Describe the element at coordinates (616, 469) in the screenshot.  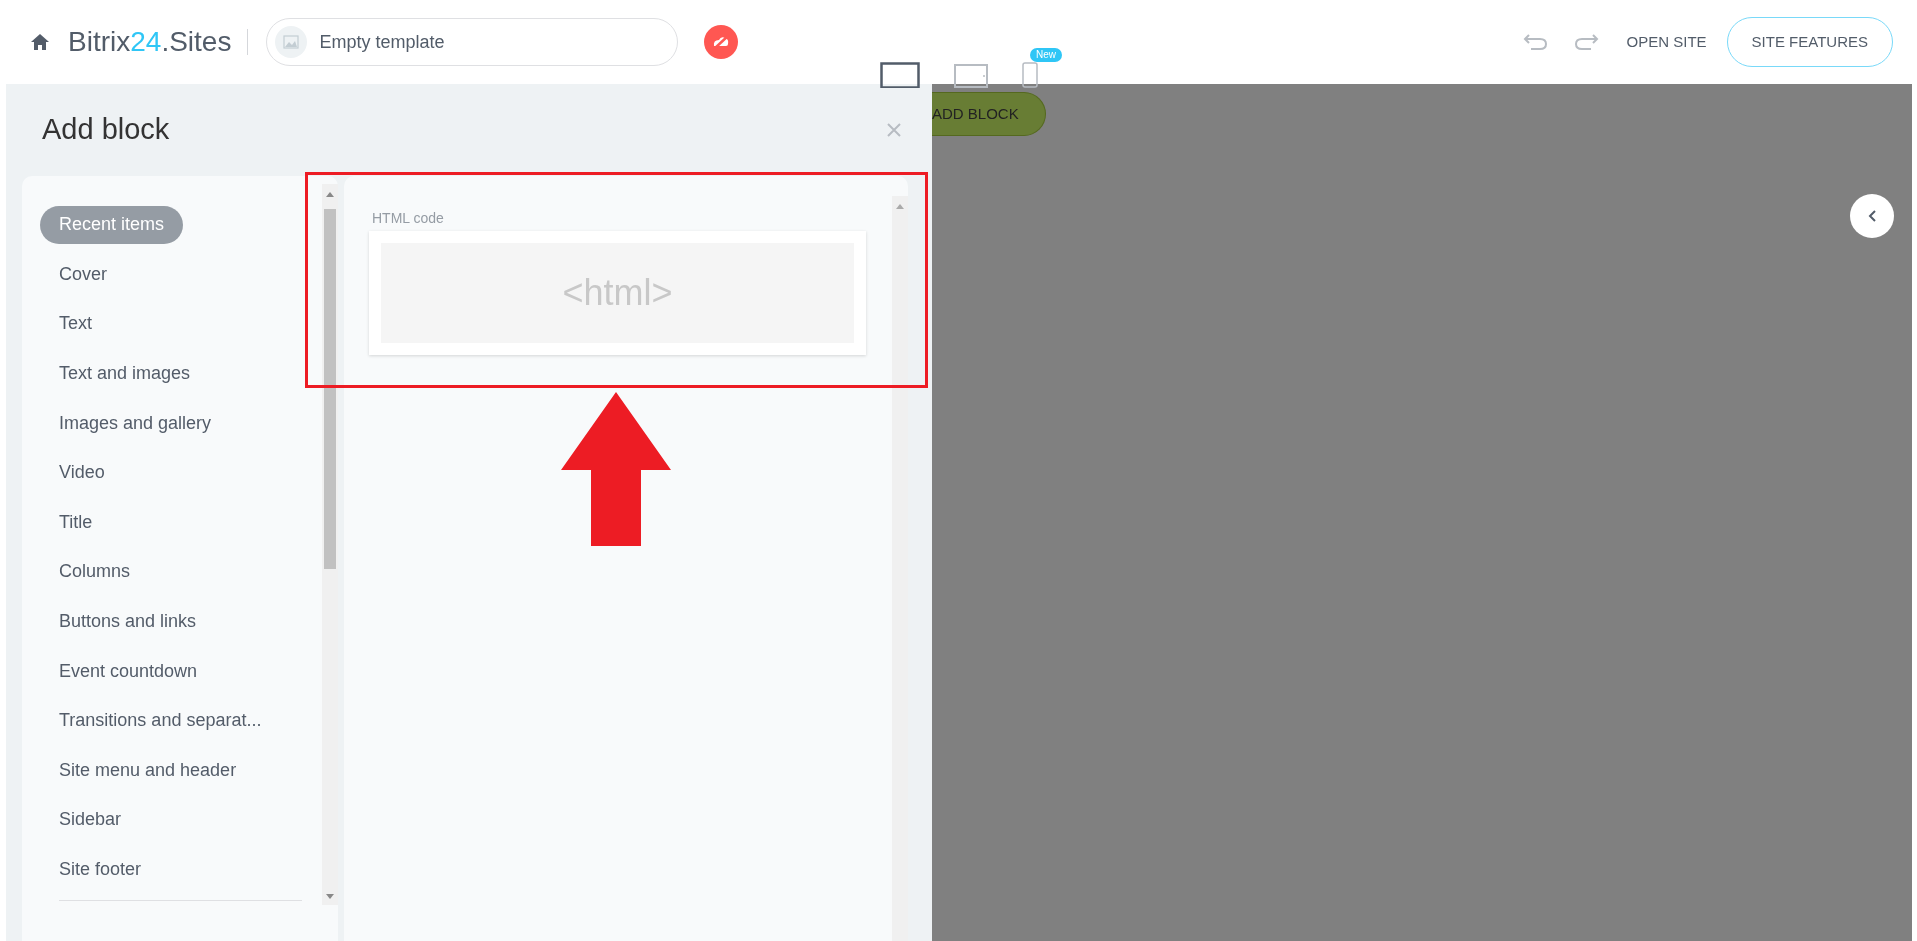
I see `arrow-up-icon` at that location.